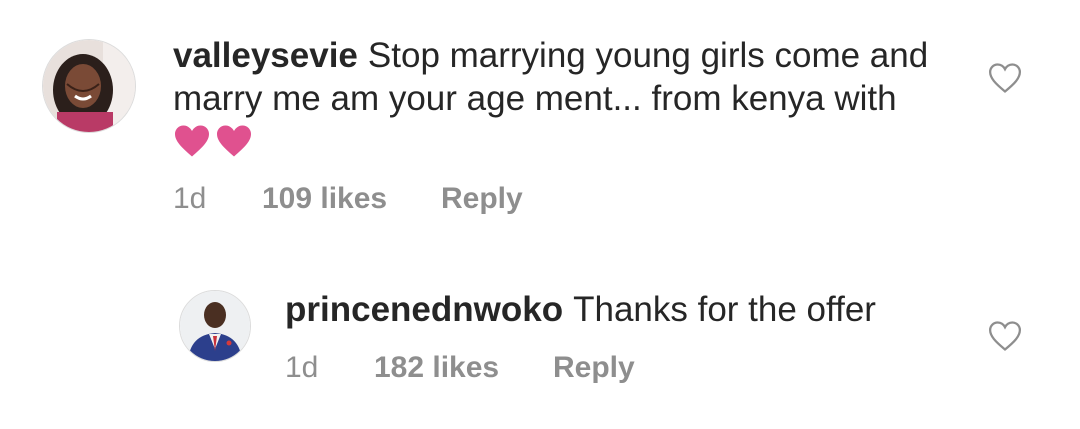 Image resolution: width=1080 pixels, height=429 pixels. Describe the element at coordinates (535, 369) in the screenshot. I see `comment-meta: 1d 182 likes Reply` at that location.